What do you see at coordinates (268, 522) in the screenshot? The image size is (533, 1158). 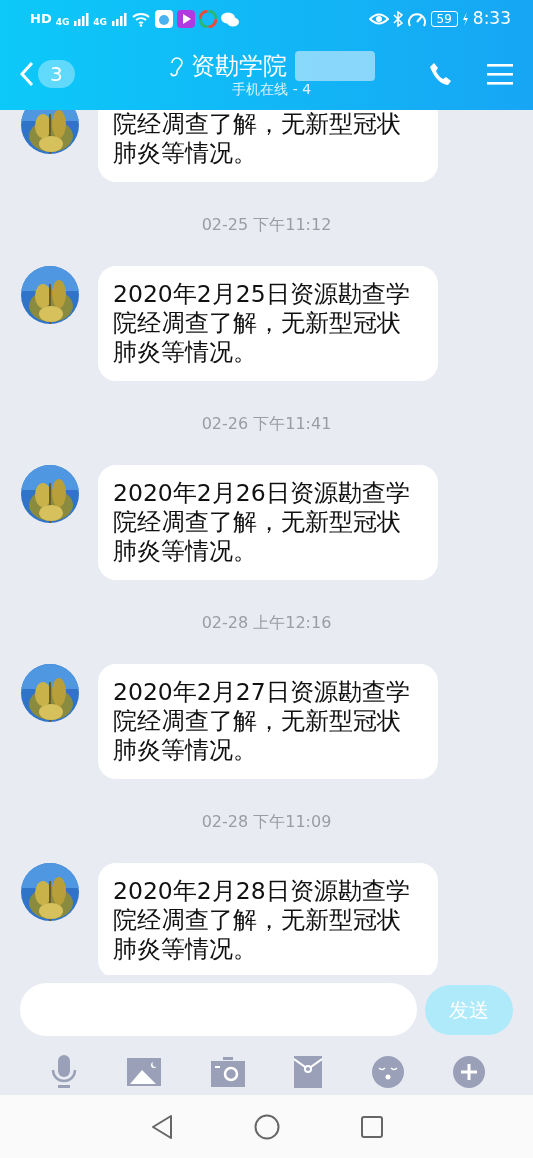 I see `message-bubble: 2020年2月26日资源勘查学院经凋查了解，无新型冠状肺炎等情况。` at bounding box center [268, 522].